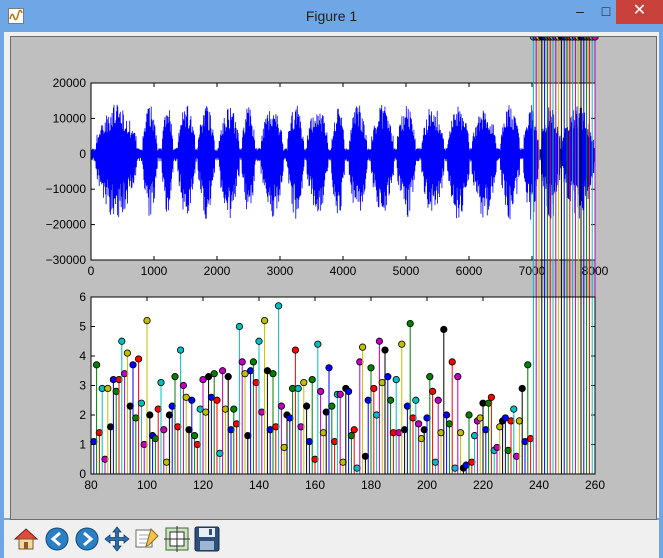 Image resolution: width=663 pixels, height=558 pixels. What do you see at coordinates (70, 83) in the screenshot?
I see `y-tick-label: 20000` at bounding box center [70, 83].